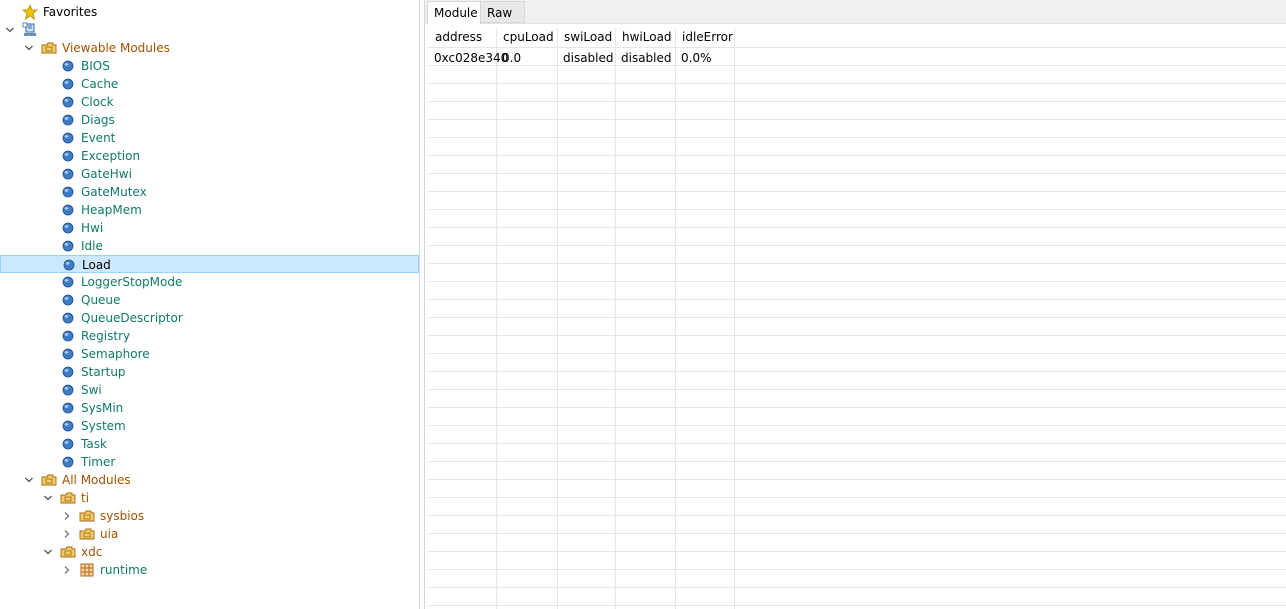  What do you see at coordinates (209, 318) in the screenshot?
I see `tree-item-module: QueueDescriptor` at bounding box center [209, 318].